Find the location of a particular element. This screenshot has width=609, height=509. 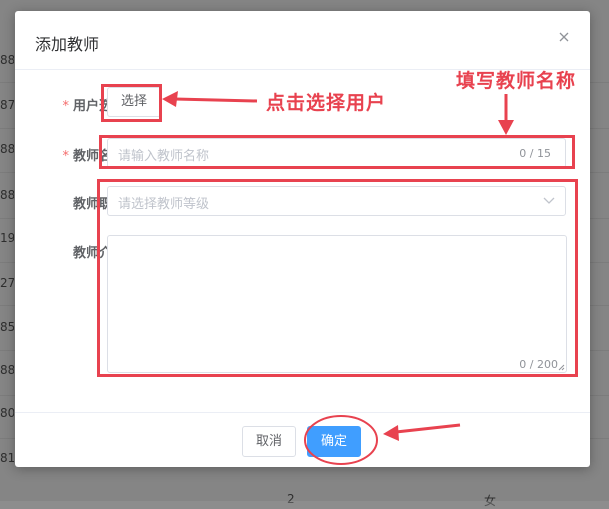

annotation-box-name is located at coordinates (337, 152).